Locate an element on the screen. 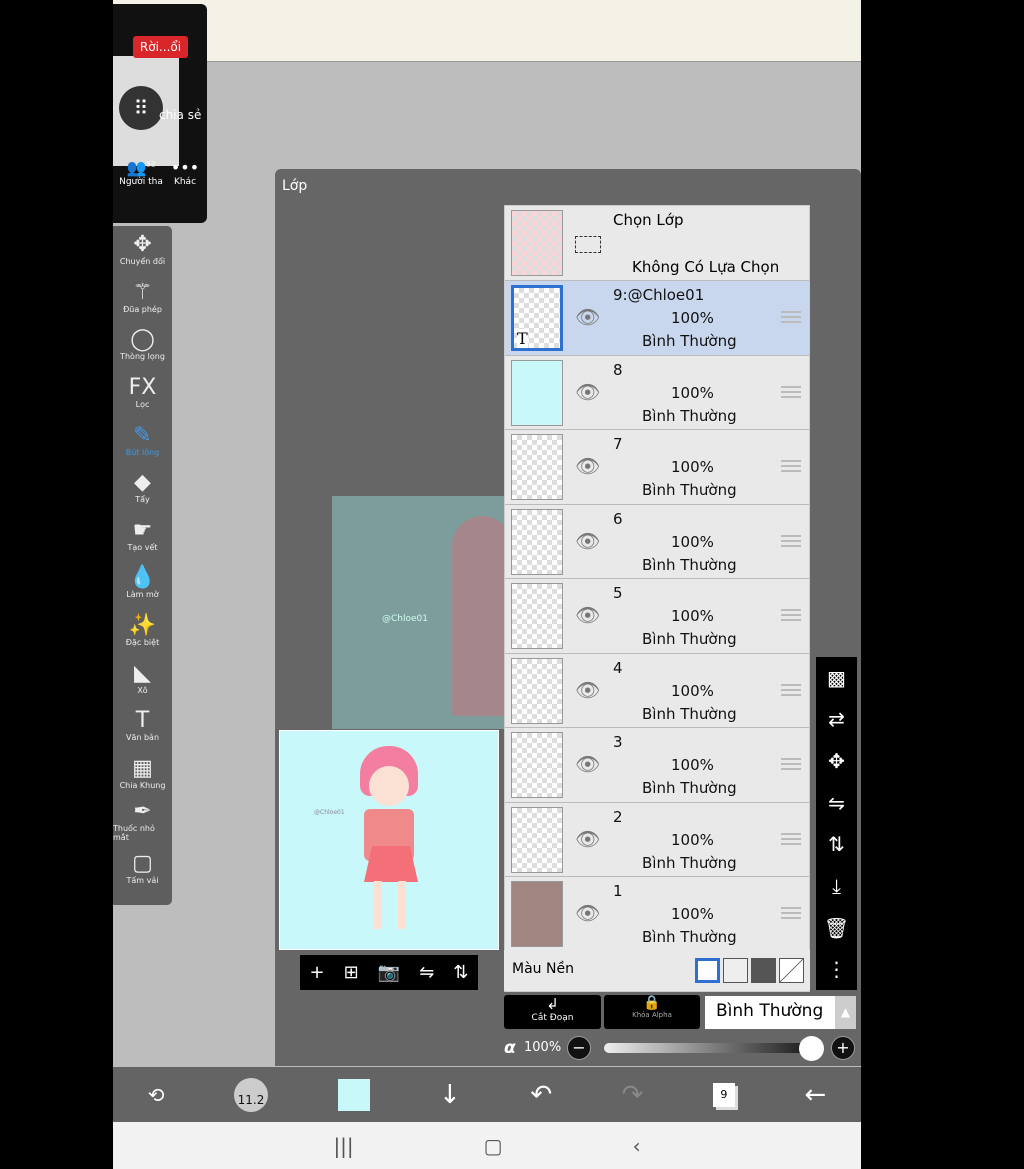  layer-row: T 👁 9:@Chloe01 100% Bình Thường is located at coordinates (657, 318).